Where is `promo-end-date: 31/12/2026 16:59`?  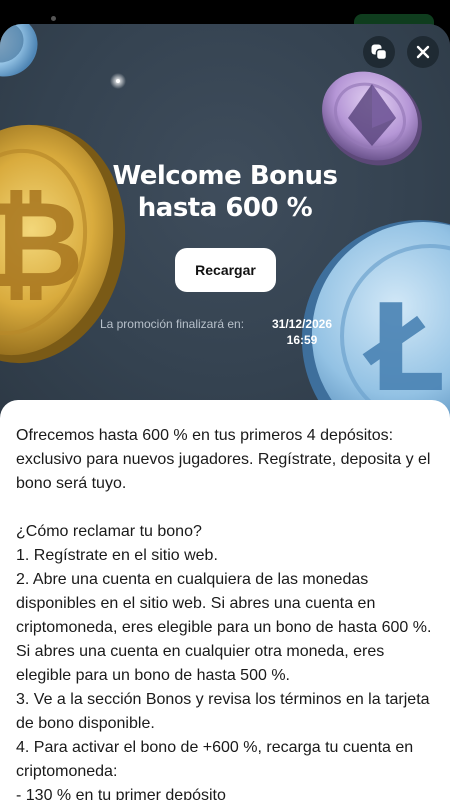 promo-end-date: 31/12/2026 16:59 is located at coordinates (302, 332).